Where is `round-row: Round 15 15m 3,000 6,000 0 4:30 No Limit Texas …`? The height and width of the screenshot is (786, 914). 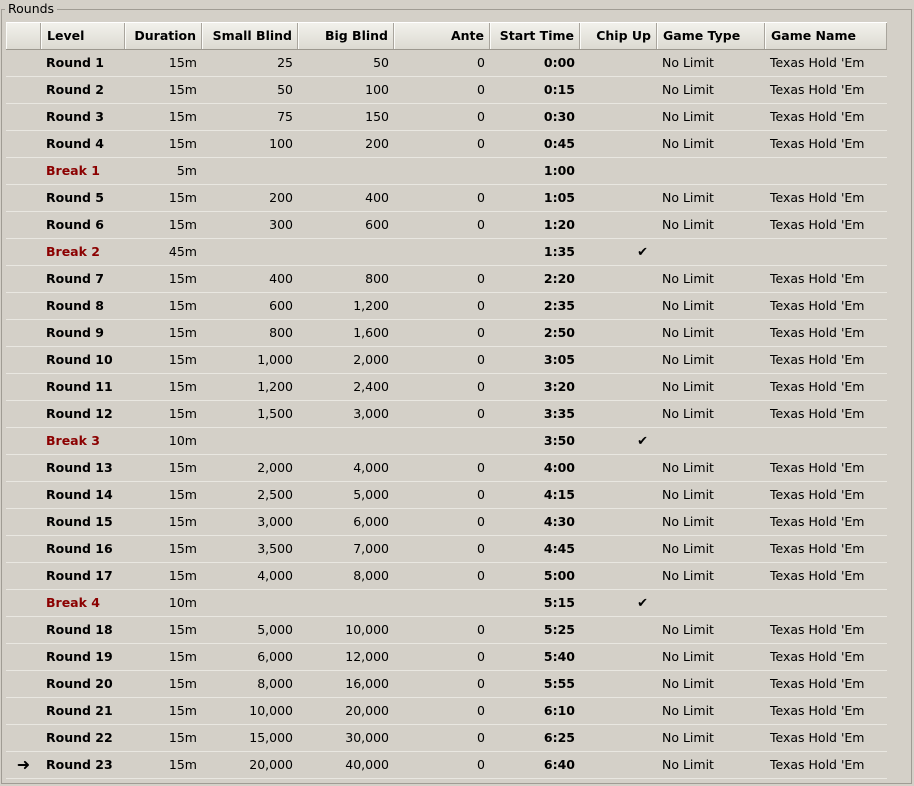 round-row: Round 15 15m 3,000 6,000 0 4:30 No Limit Texas … is located at coordinates (446, 522).